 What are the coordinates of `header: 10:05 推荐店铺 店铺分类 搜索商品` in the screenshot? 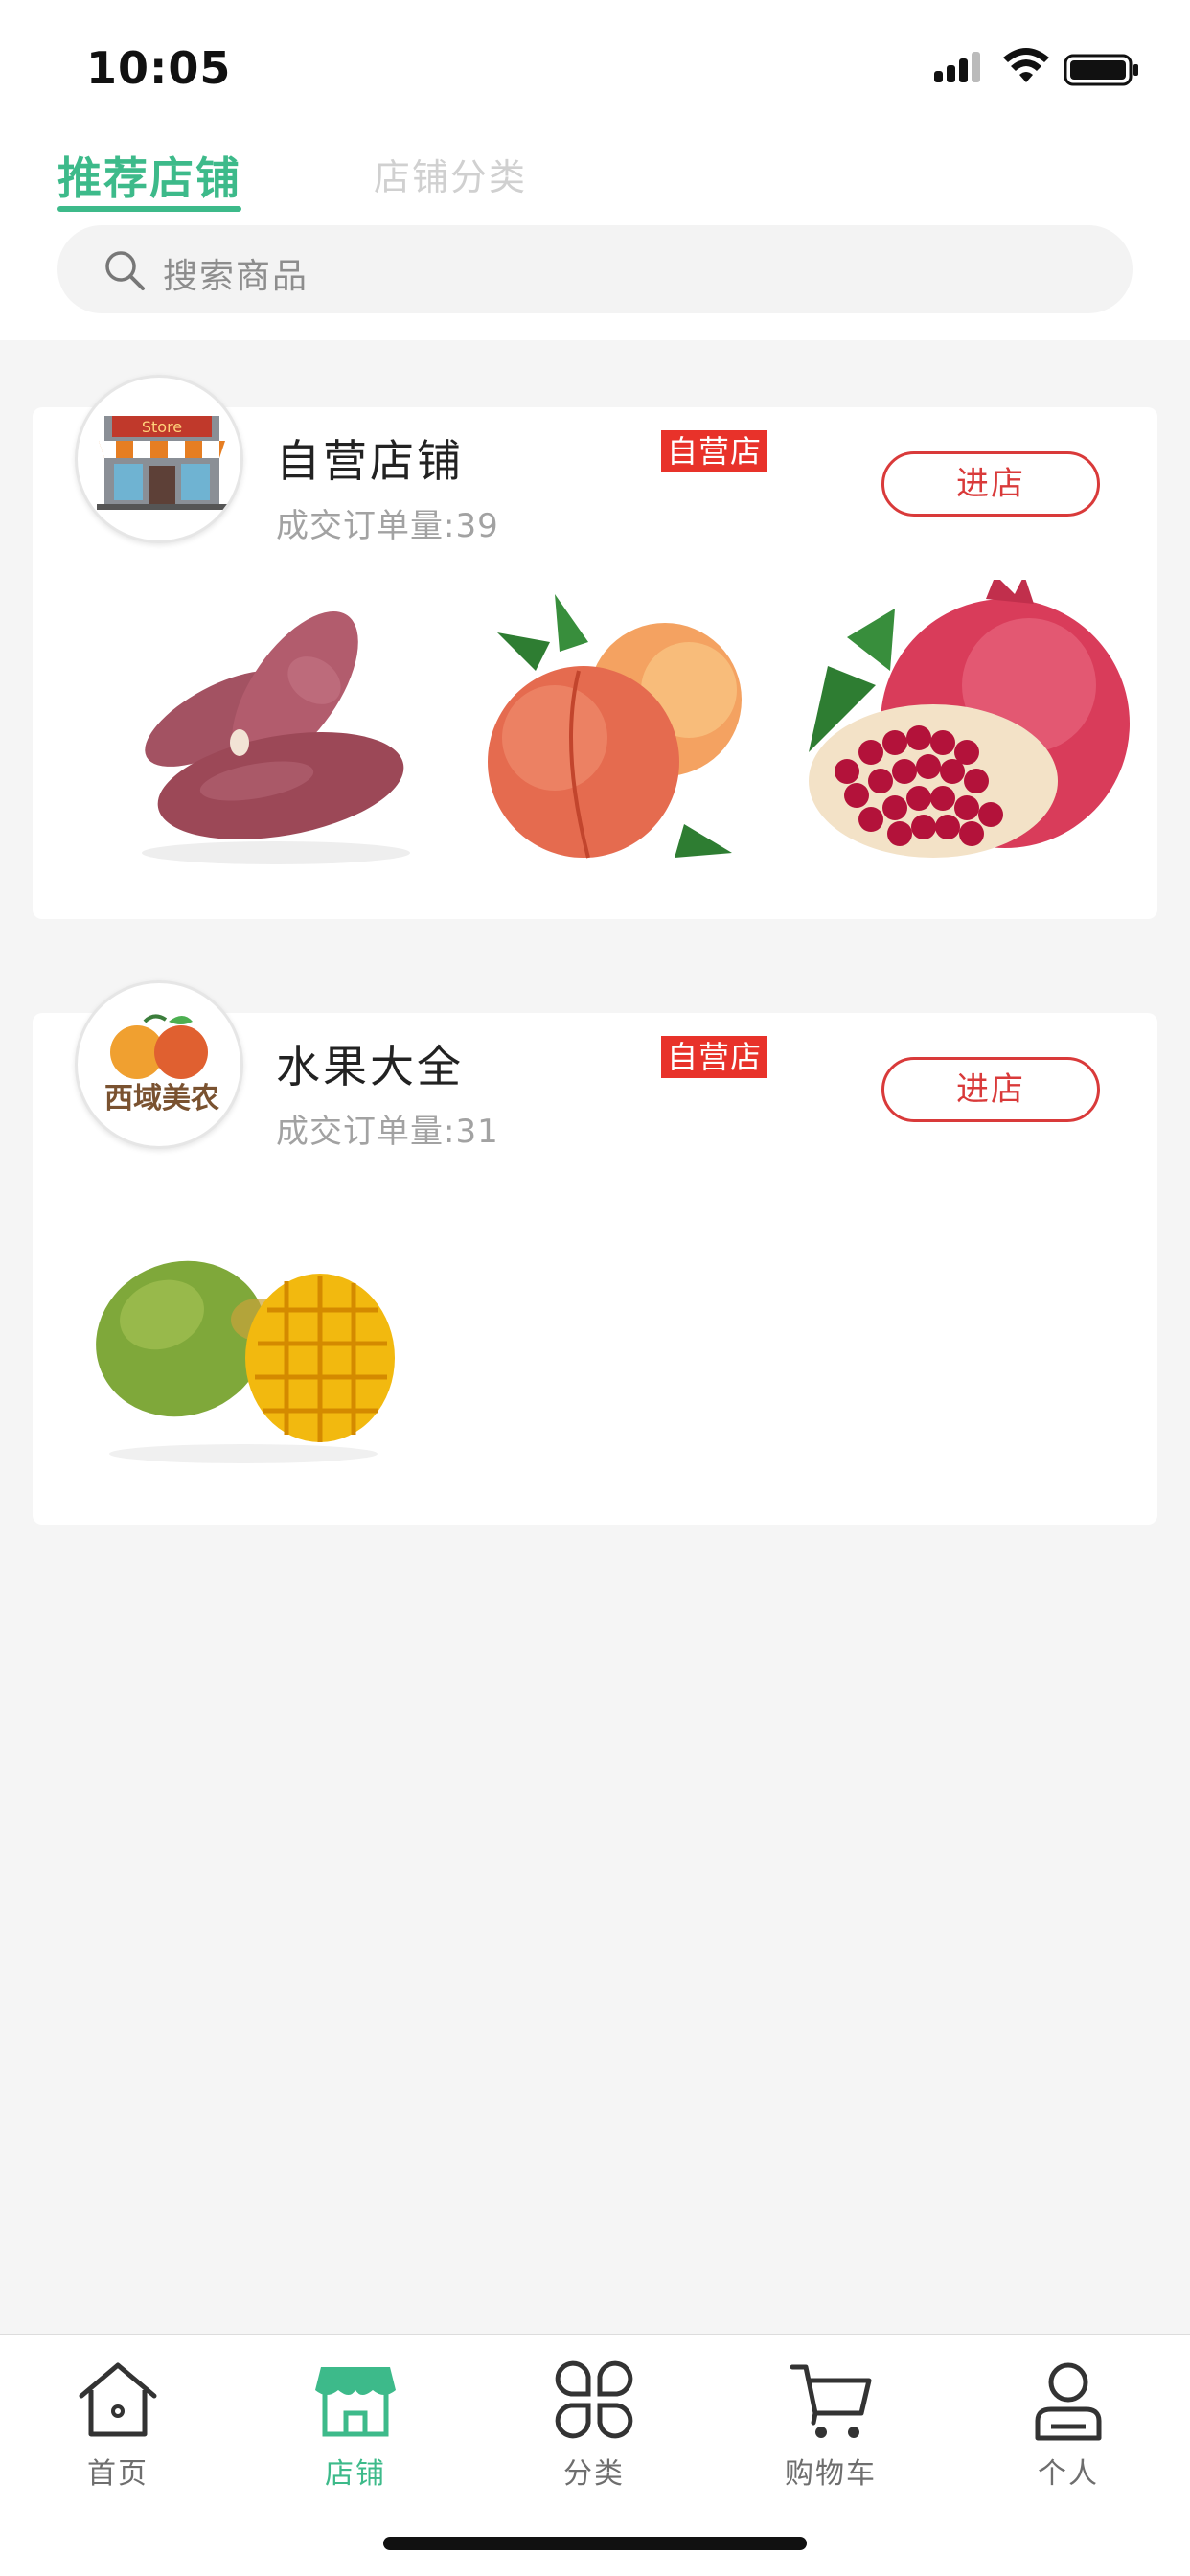 It's located at (595, 170).